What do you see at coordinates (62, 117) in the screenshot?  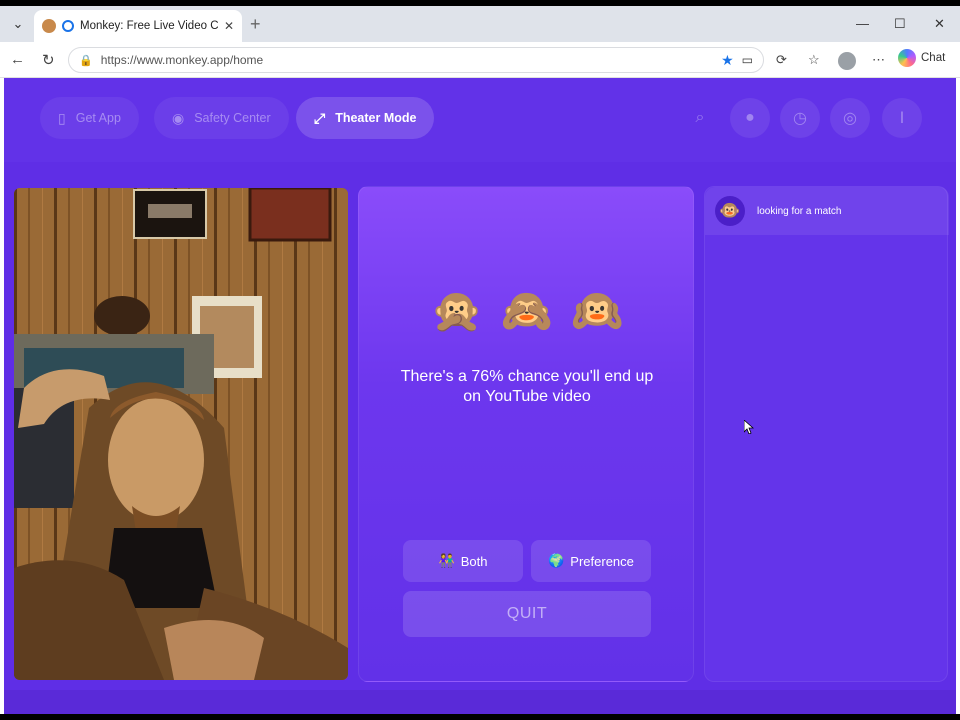 I see `phone-icon: ▯` at bounding box center [62, 117].